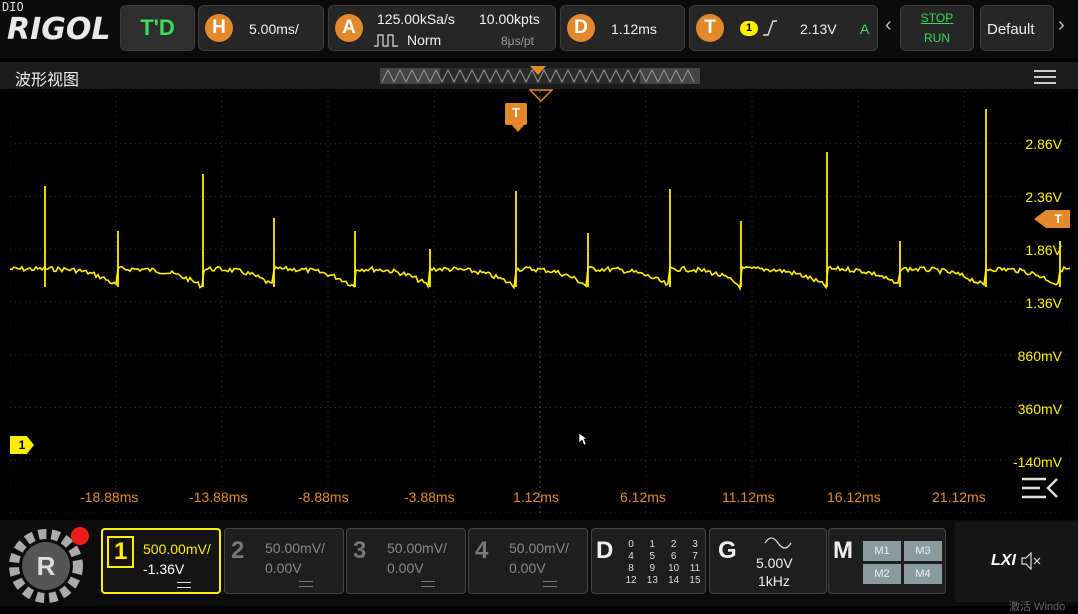  What do you see at coordinates (959, 497) in the screenshot?
I see `time-label: 21.12ms` at bounding box center [959, 497].